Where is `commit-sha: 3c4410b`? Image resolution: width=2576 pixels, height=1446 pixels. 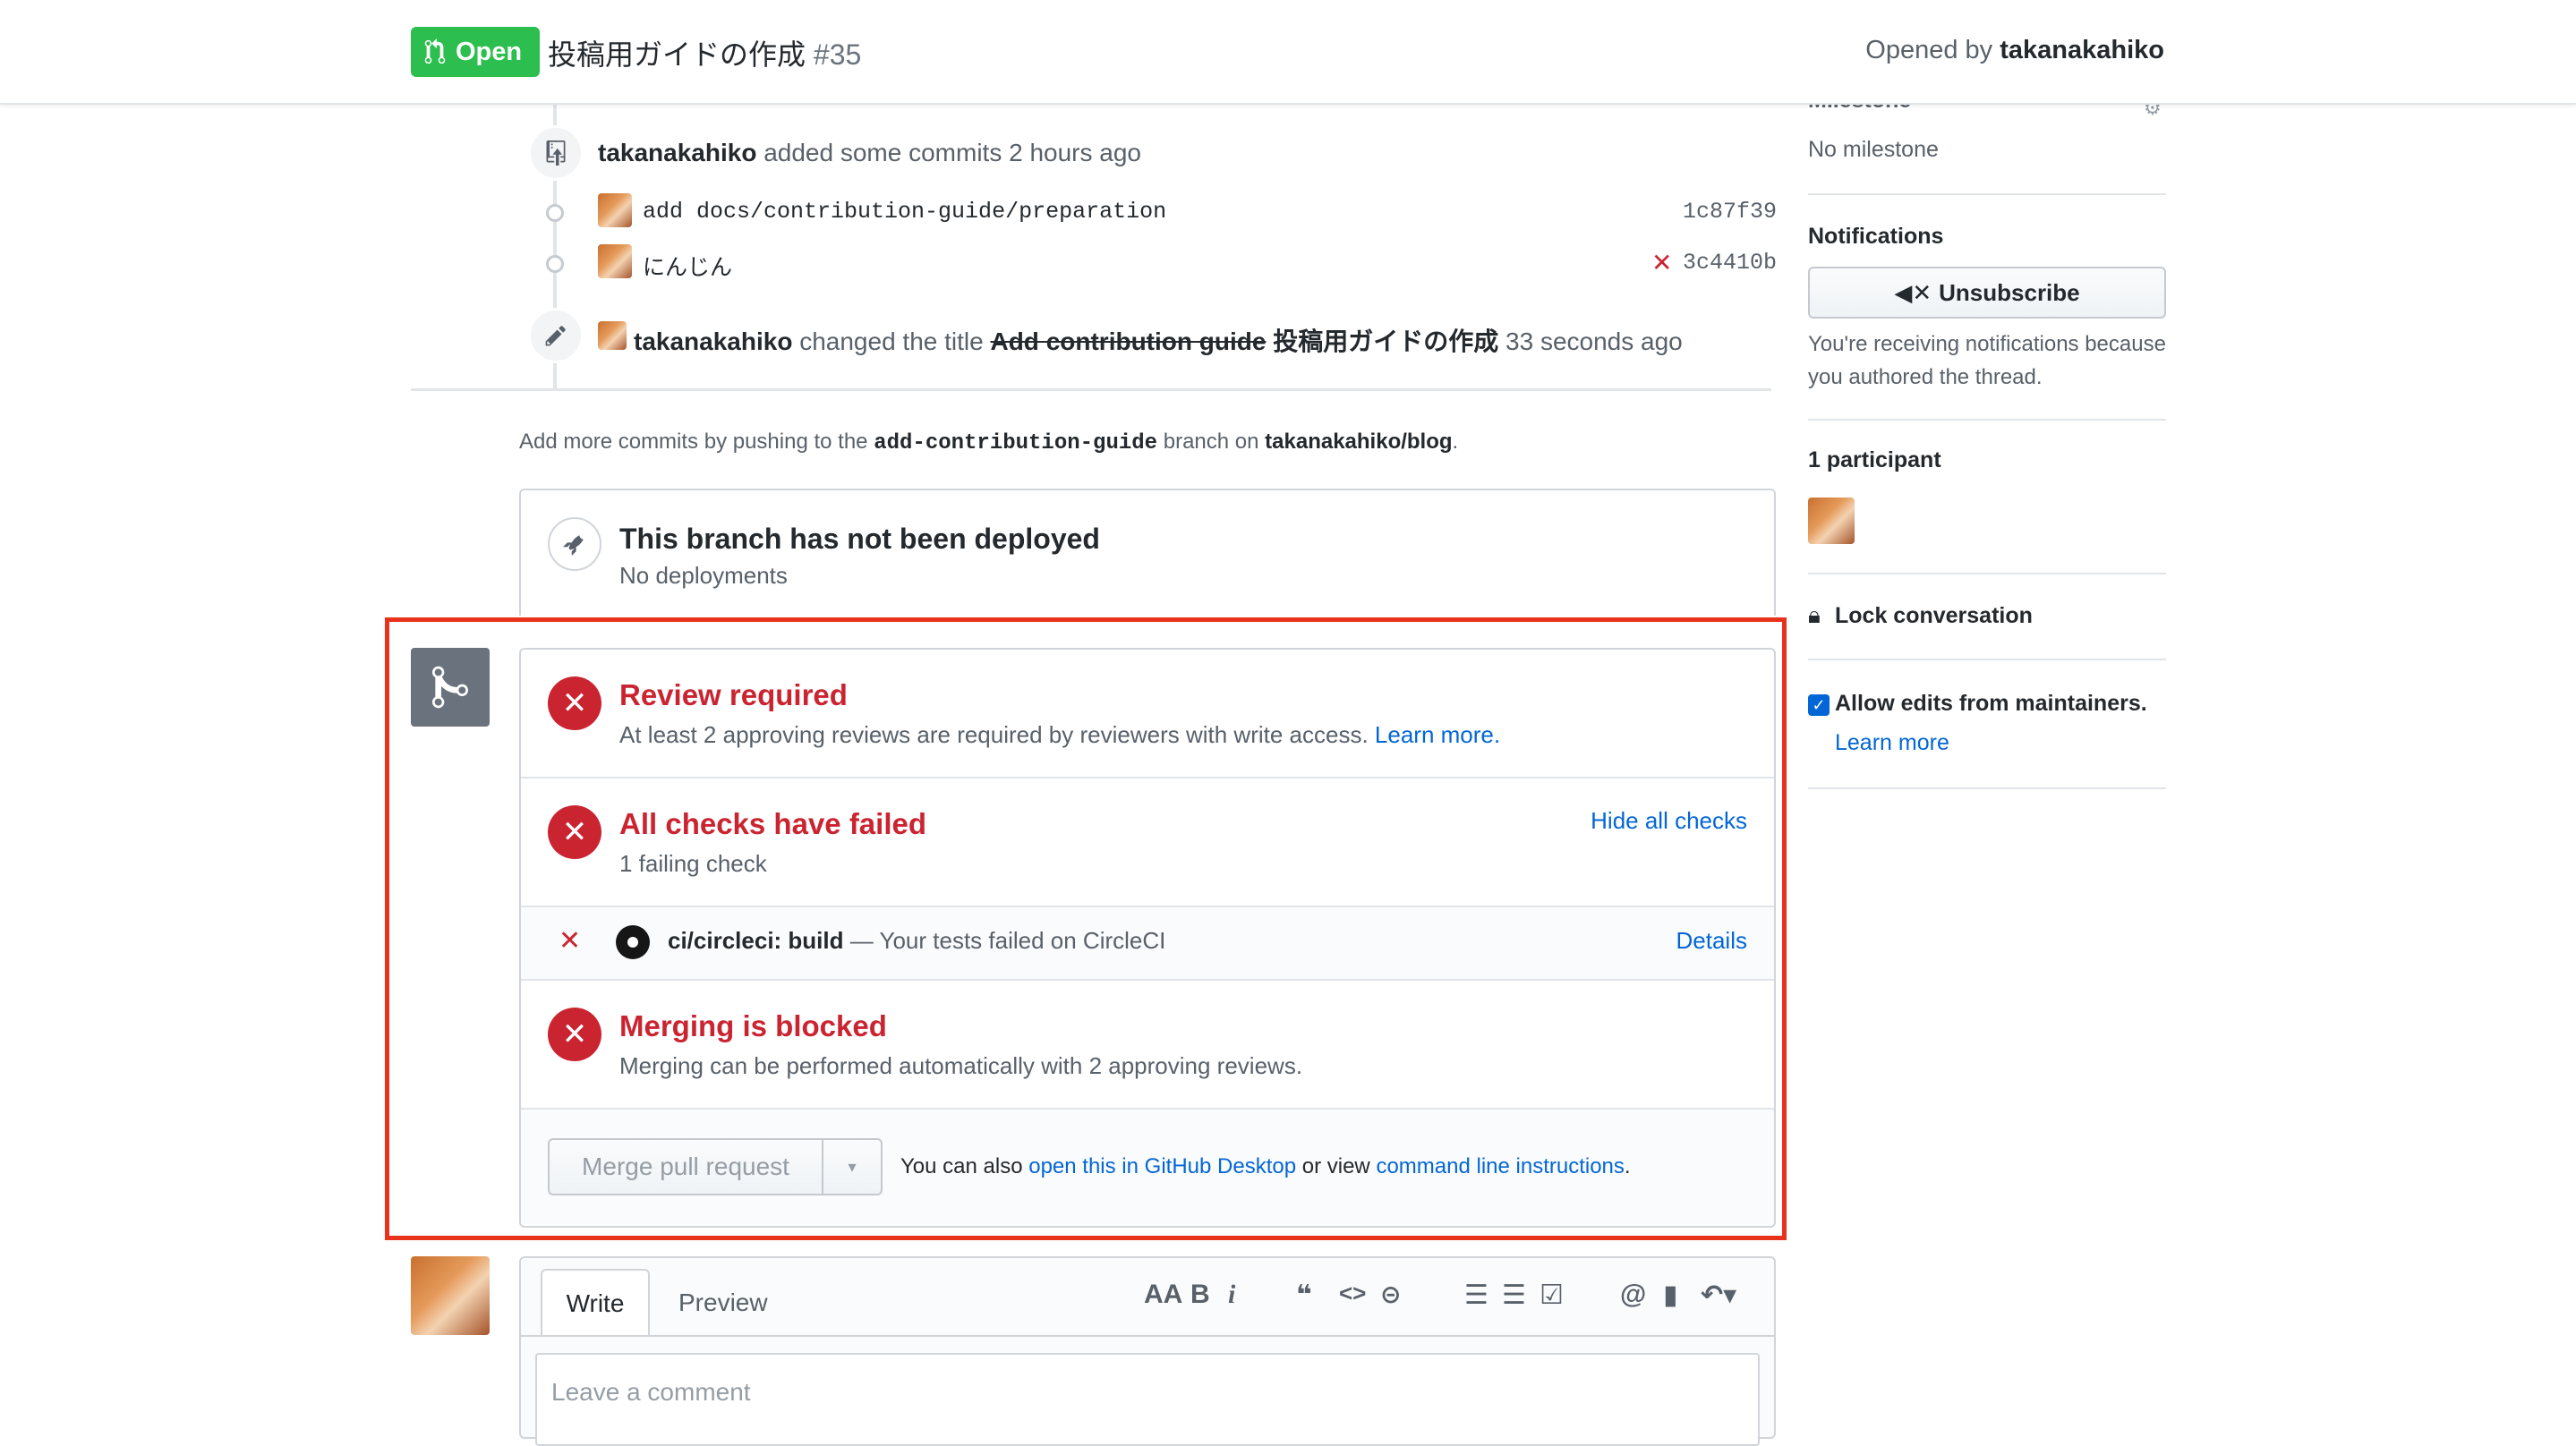 commit-sha: 3c4410b is located at coordinates (1730, 263).